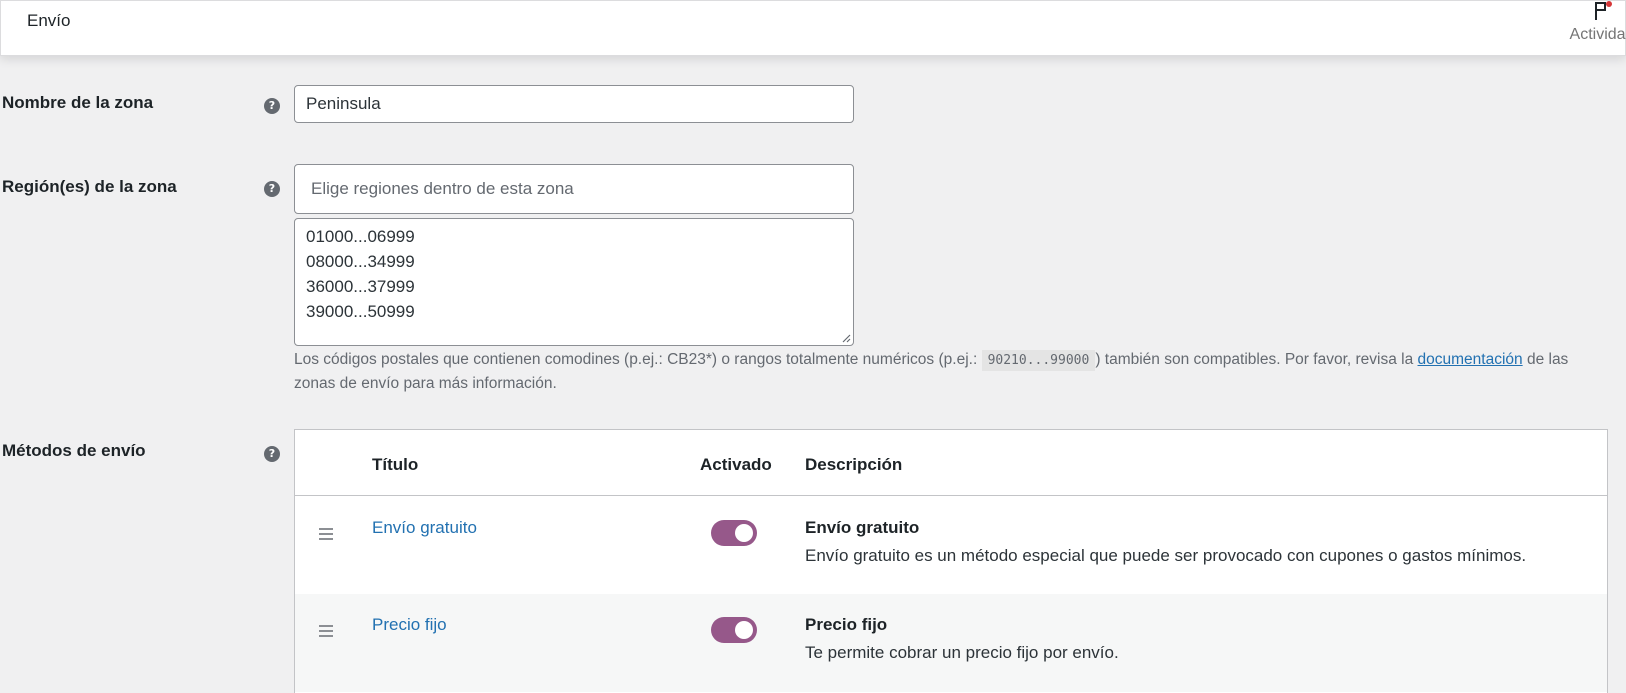 The image size is (1626, 693). What do you see at coordinates (78, 102) in the screenshot?
I see `zone-name-label: Nombre de la zona` at bounding box center [78, 102].